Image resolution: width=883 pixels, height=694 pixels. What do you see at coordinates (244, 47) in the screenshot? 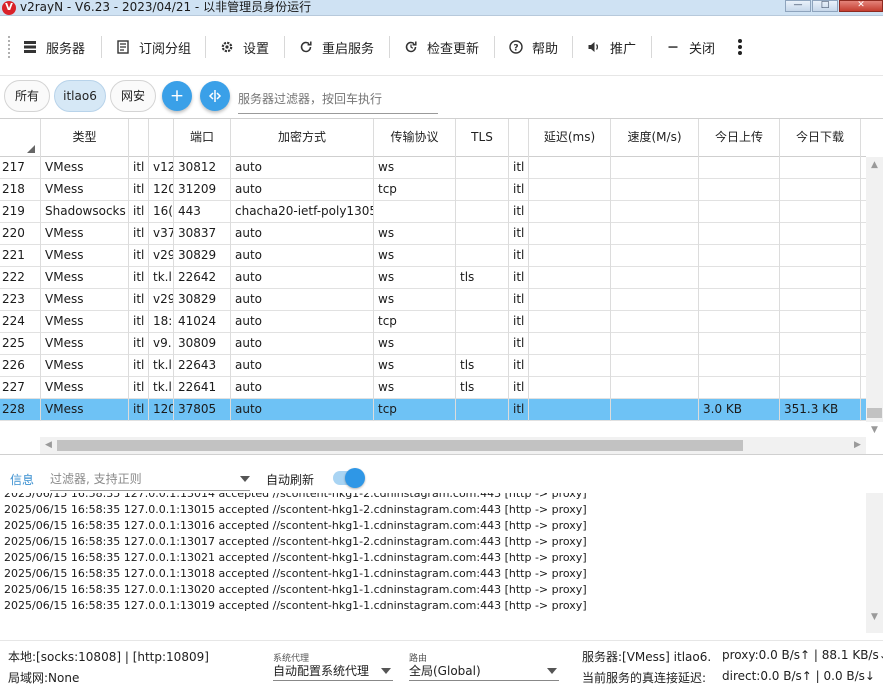
I see `settings-button: 设置` at bounding box center [244, 47].